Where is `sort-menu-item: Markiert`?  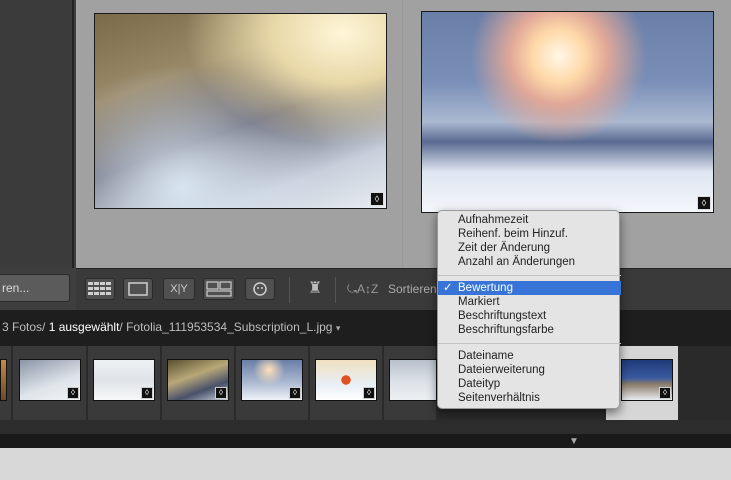
sort-menu-item: Markiert is located at coordinates (529, 302).